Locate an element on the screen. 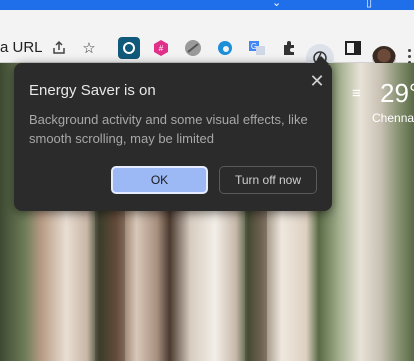 The image size is (414, 361). extensions-puzzle-icon is located at coordinates (289, 48).